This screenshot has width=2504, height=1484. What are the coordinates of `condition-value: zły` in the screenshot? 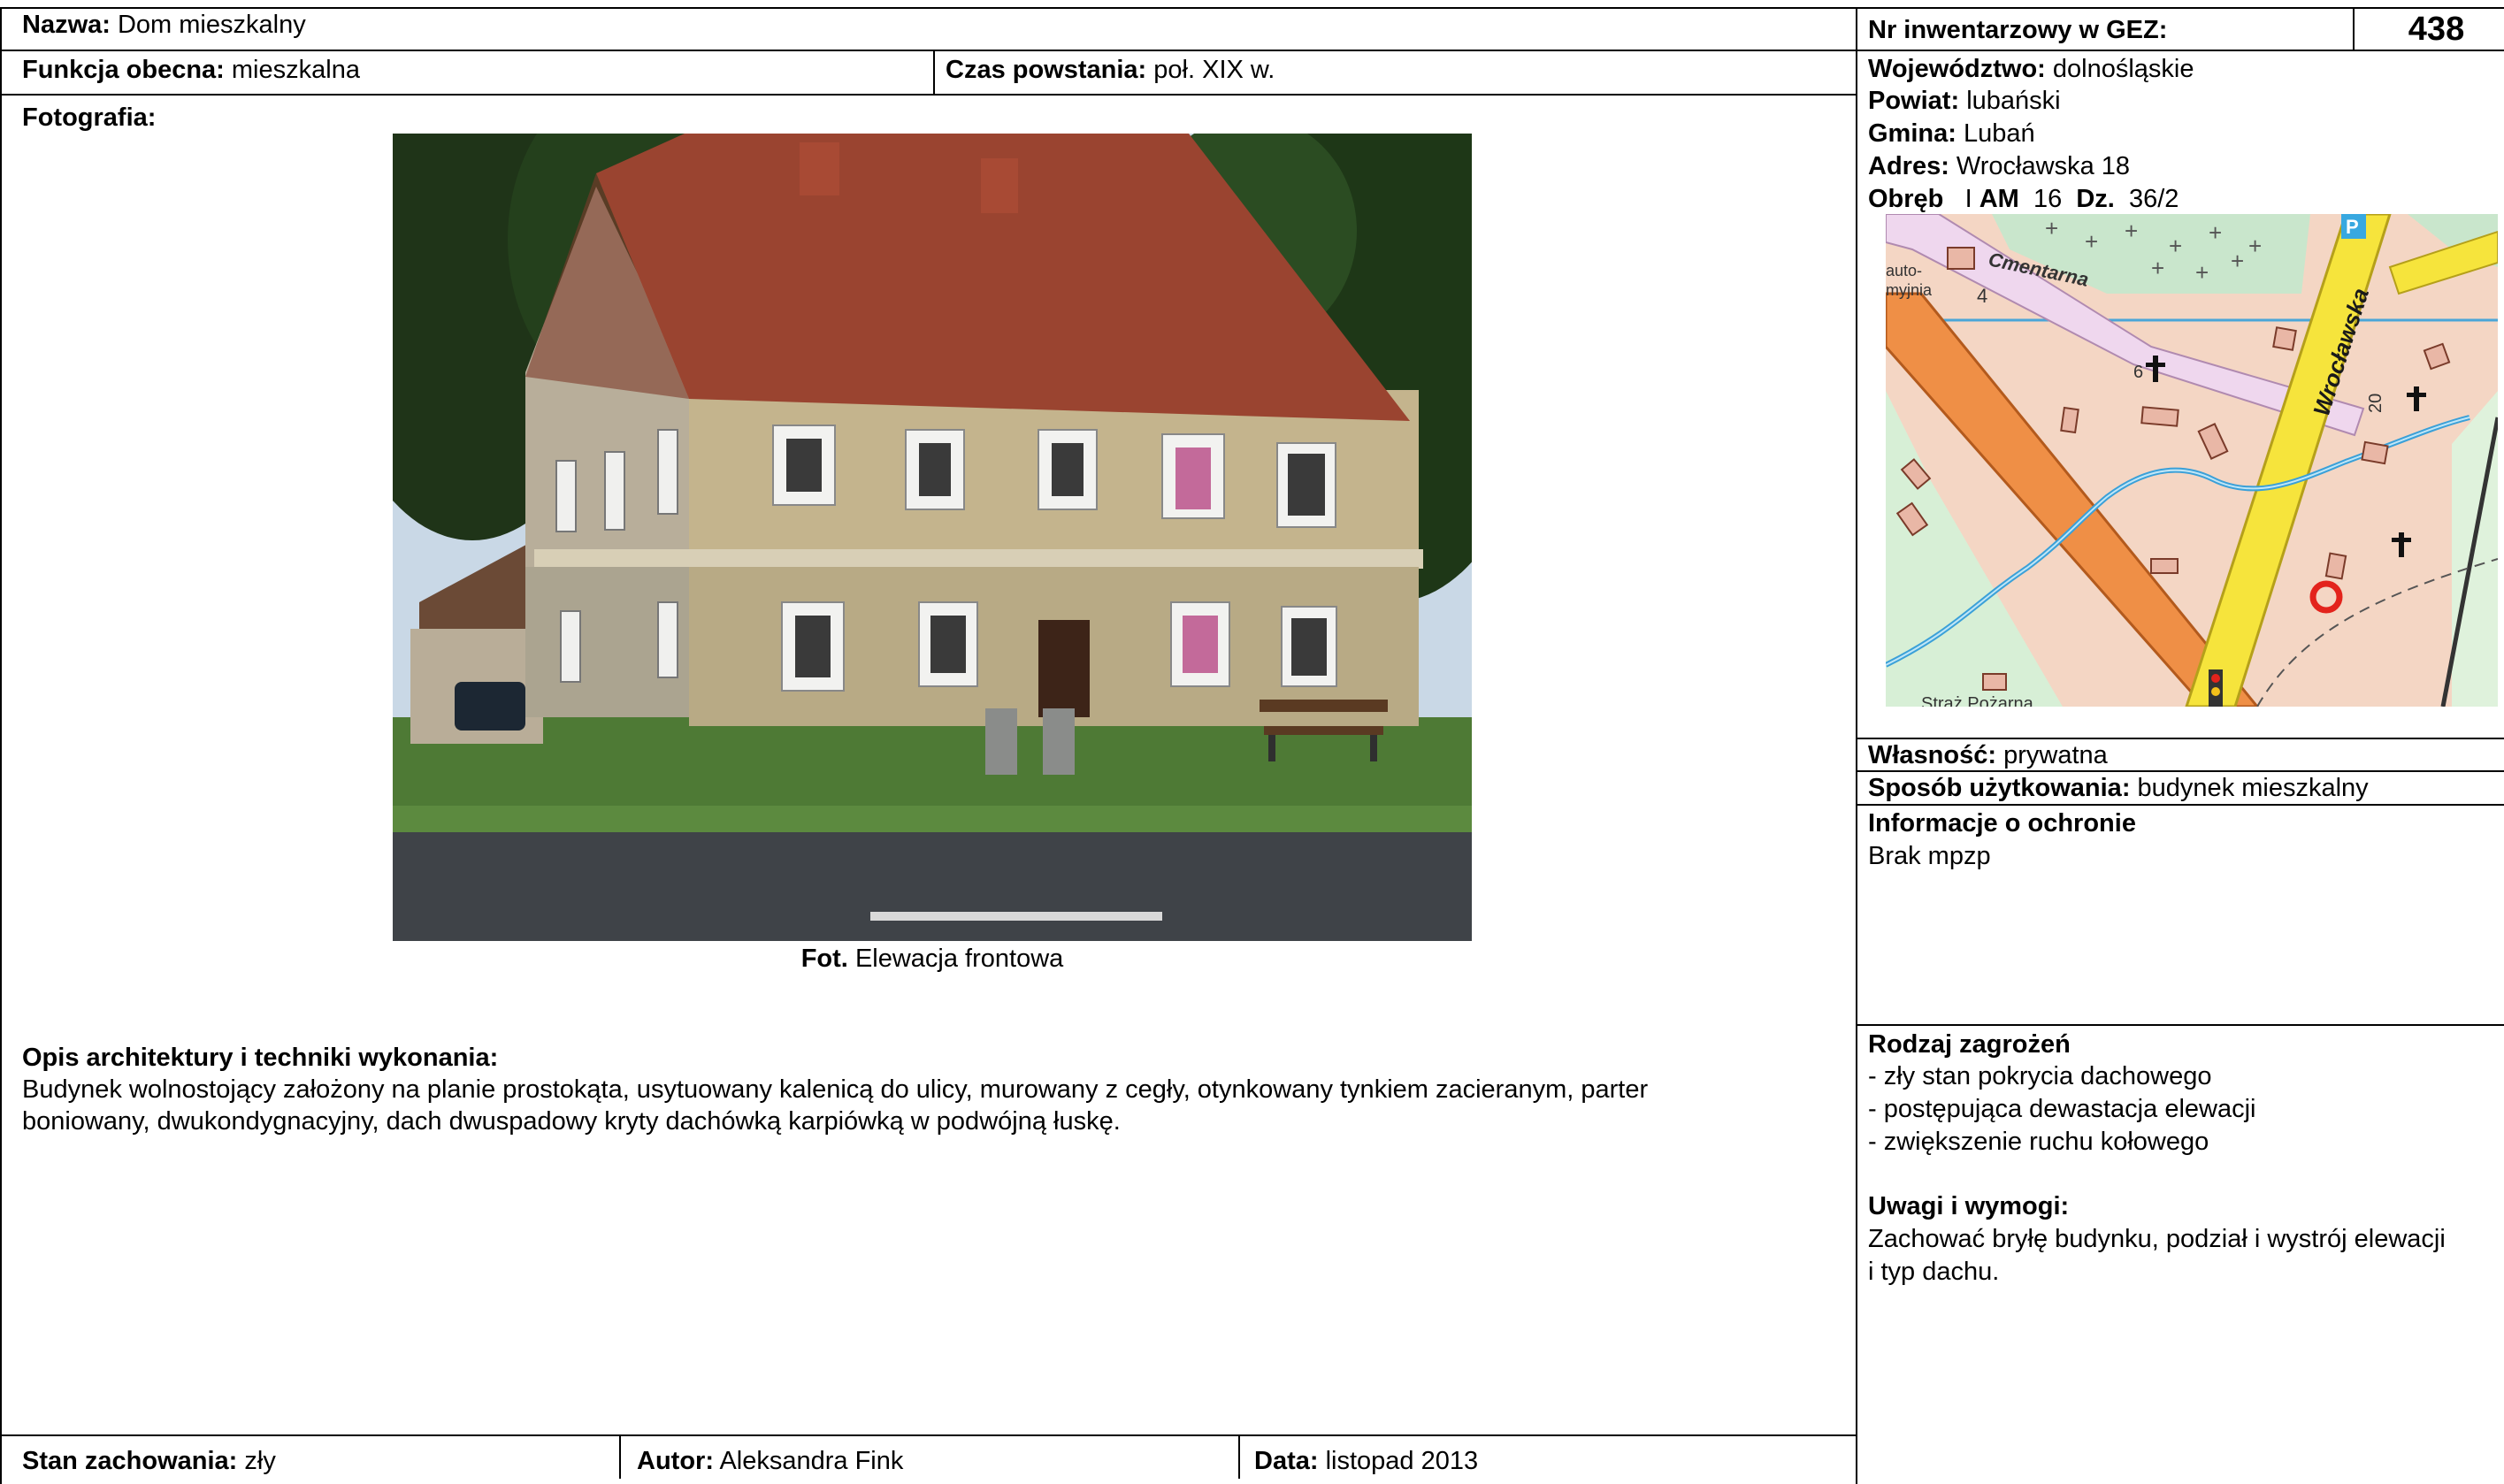 It's located at (260, 1461).